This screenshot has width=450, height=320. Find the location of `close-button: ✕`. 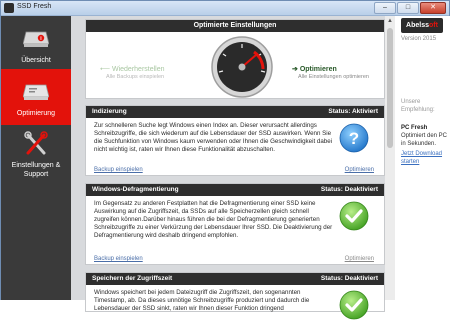

close-button: ✕ is located at coordinates (433, 8).